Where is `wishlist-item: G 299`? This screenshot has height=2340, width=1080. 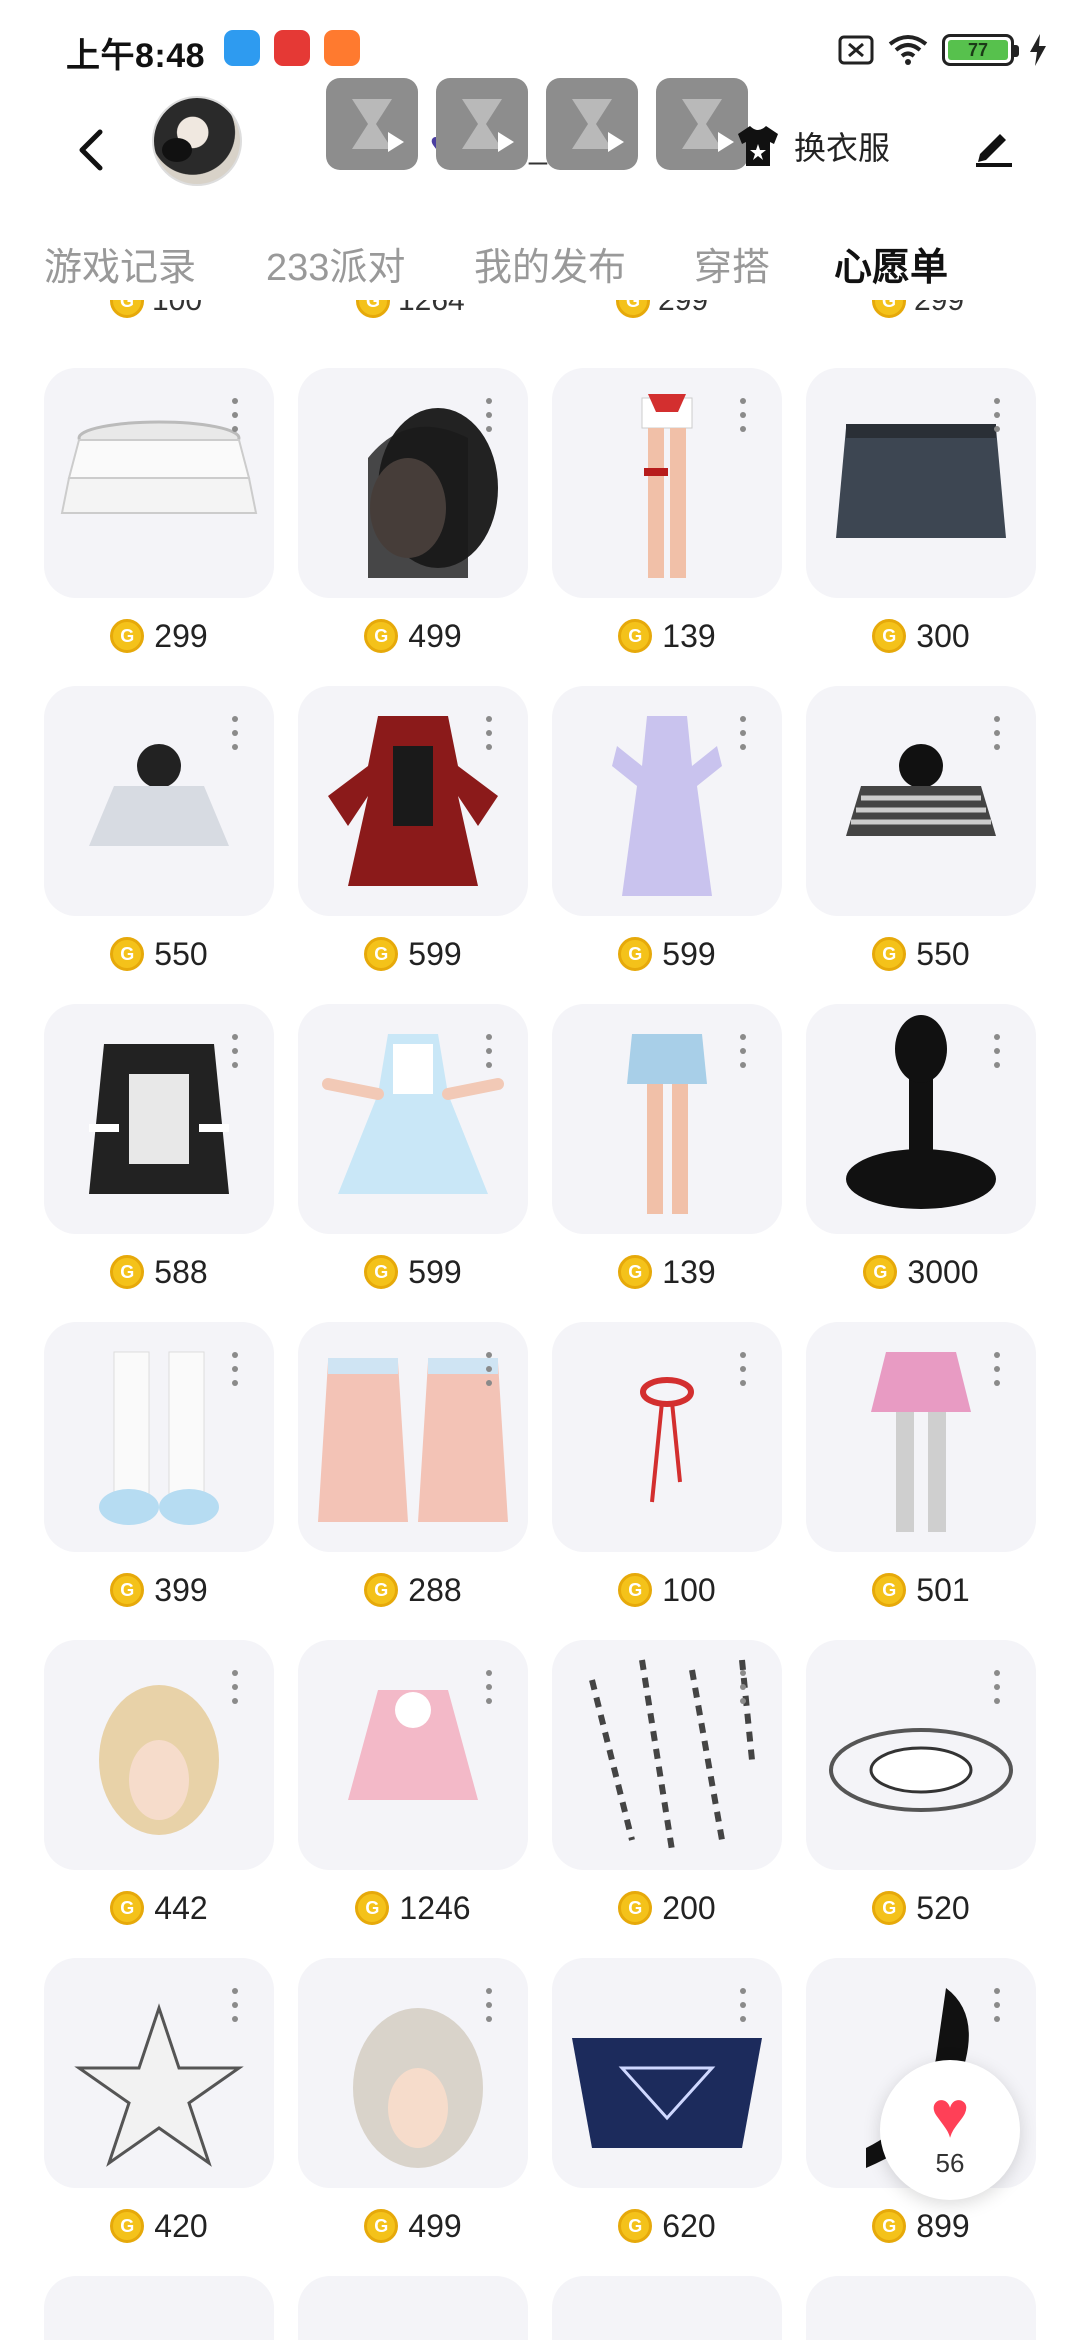 wishlist-item: G 299 is located at coordinates (159, 527).